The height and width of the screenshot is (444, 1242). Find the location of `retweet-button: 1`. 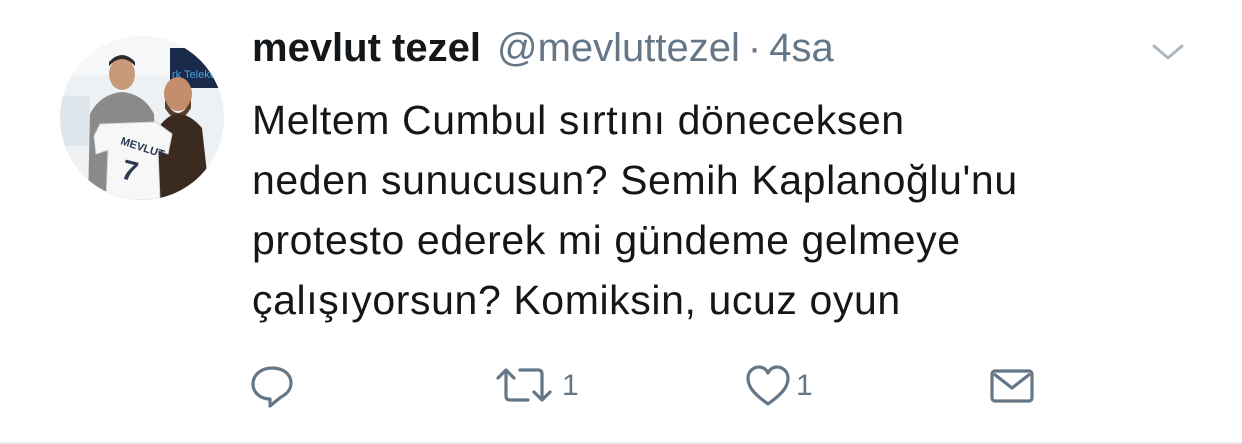

retweet-button: 1 is located at coordinates (536, 386).